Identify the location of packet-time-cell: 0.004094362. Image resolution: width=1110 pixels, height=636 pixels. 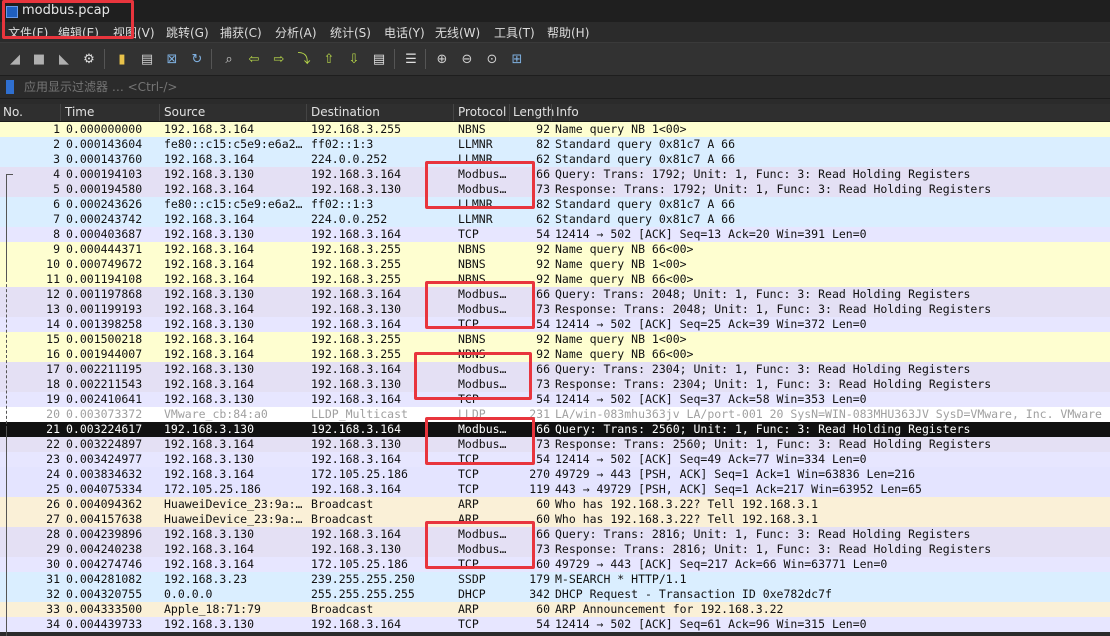
(104, 504).